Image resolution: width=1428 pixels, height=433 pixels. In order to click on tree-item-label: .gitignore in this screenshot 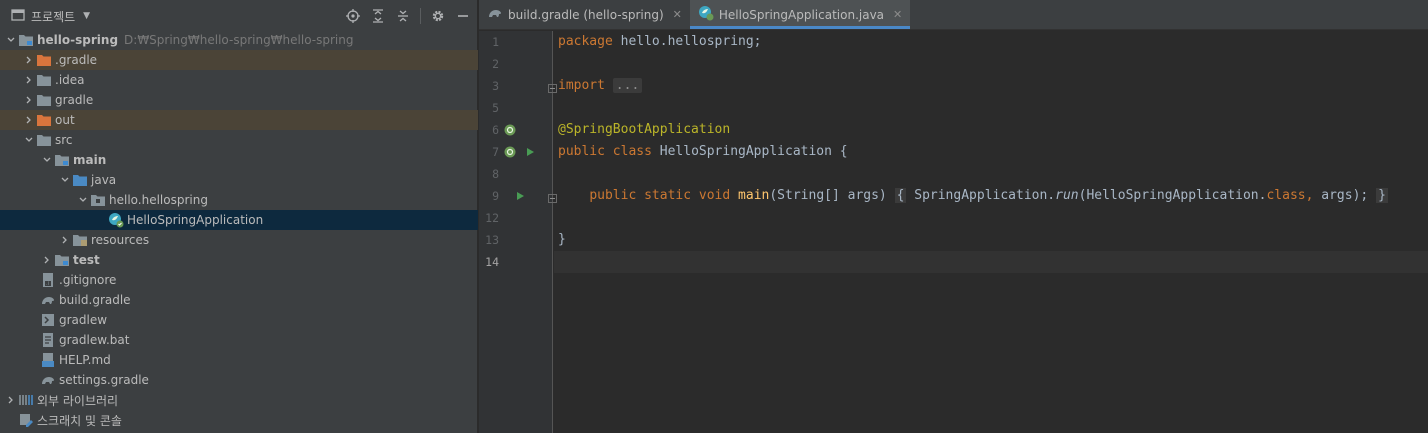, I will do `click(88, 280)`.